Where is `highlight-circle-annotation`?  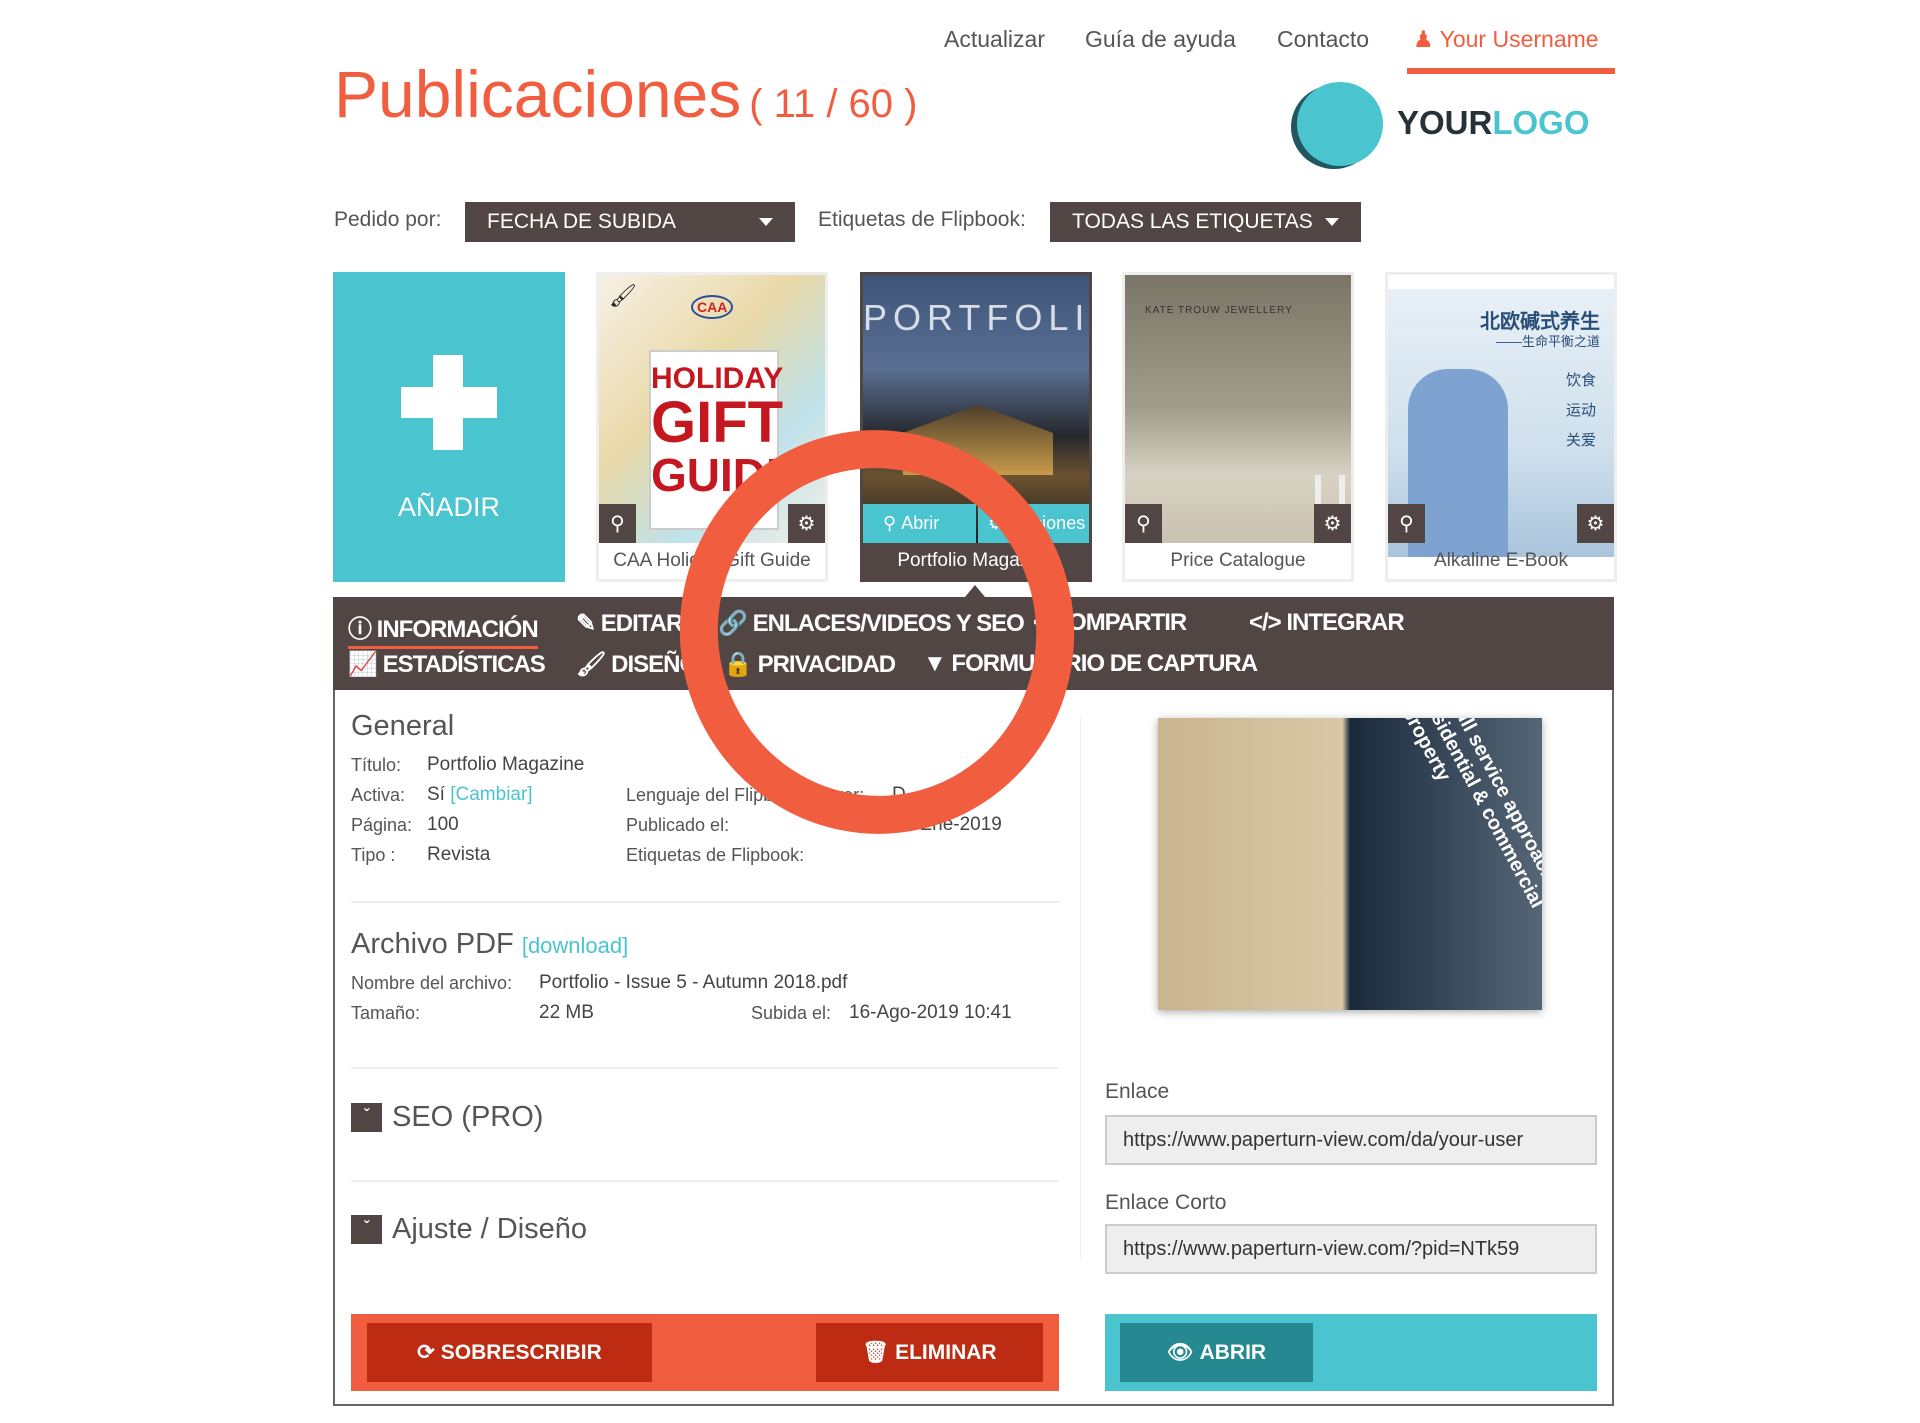 highlight-circle-annotation is located at coordinates (877, 632).